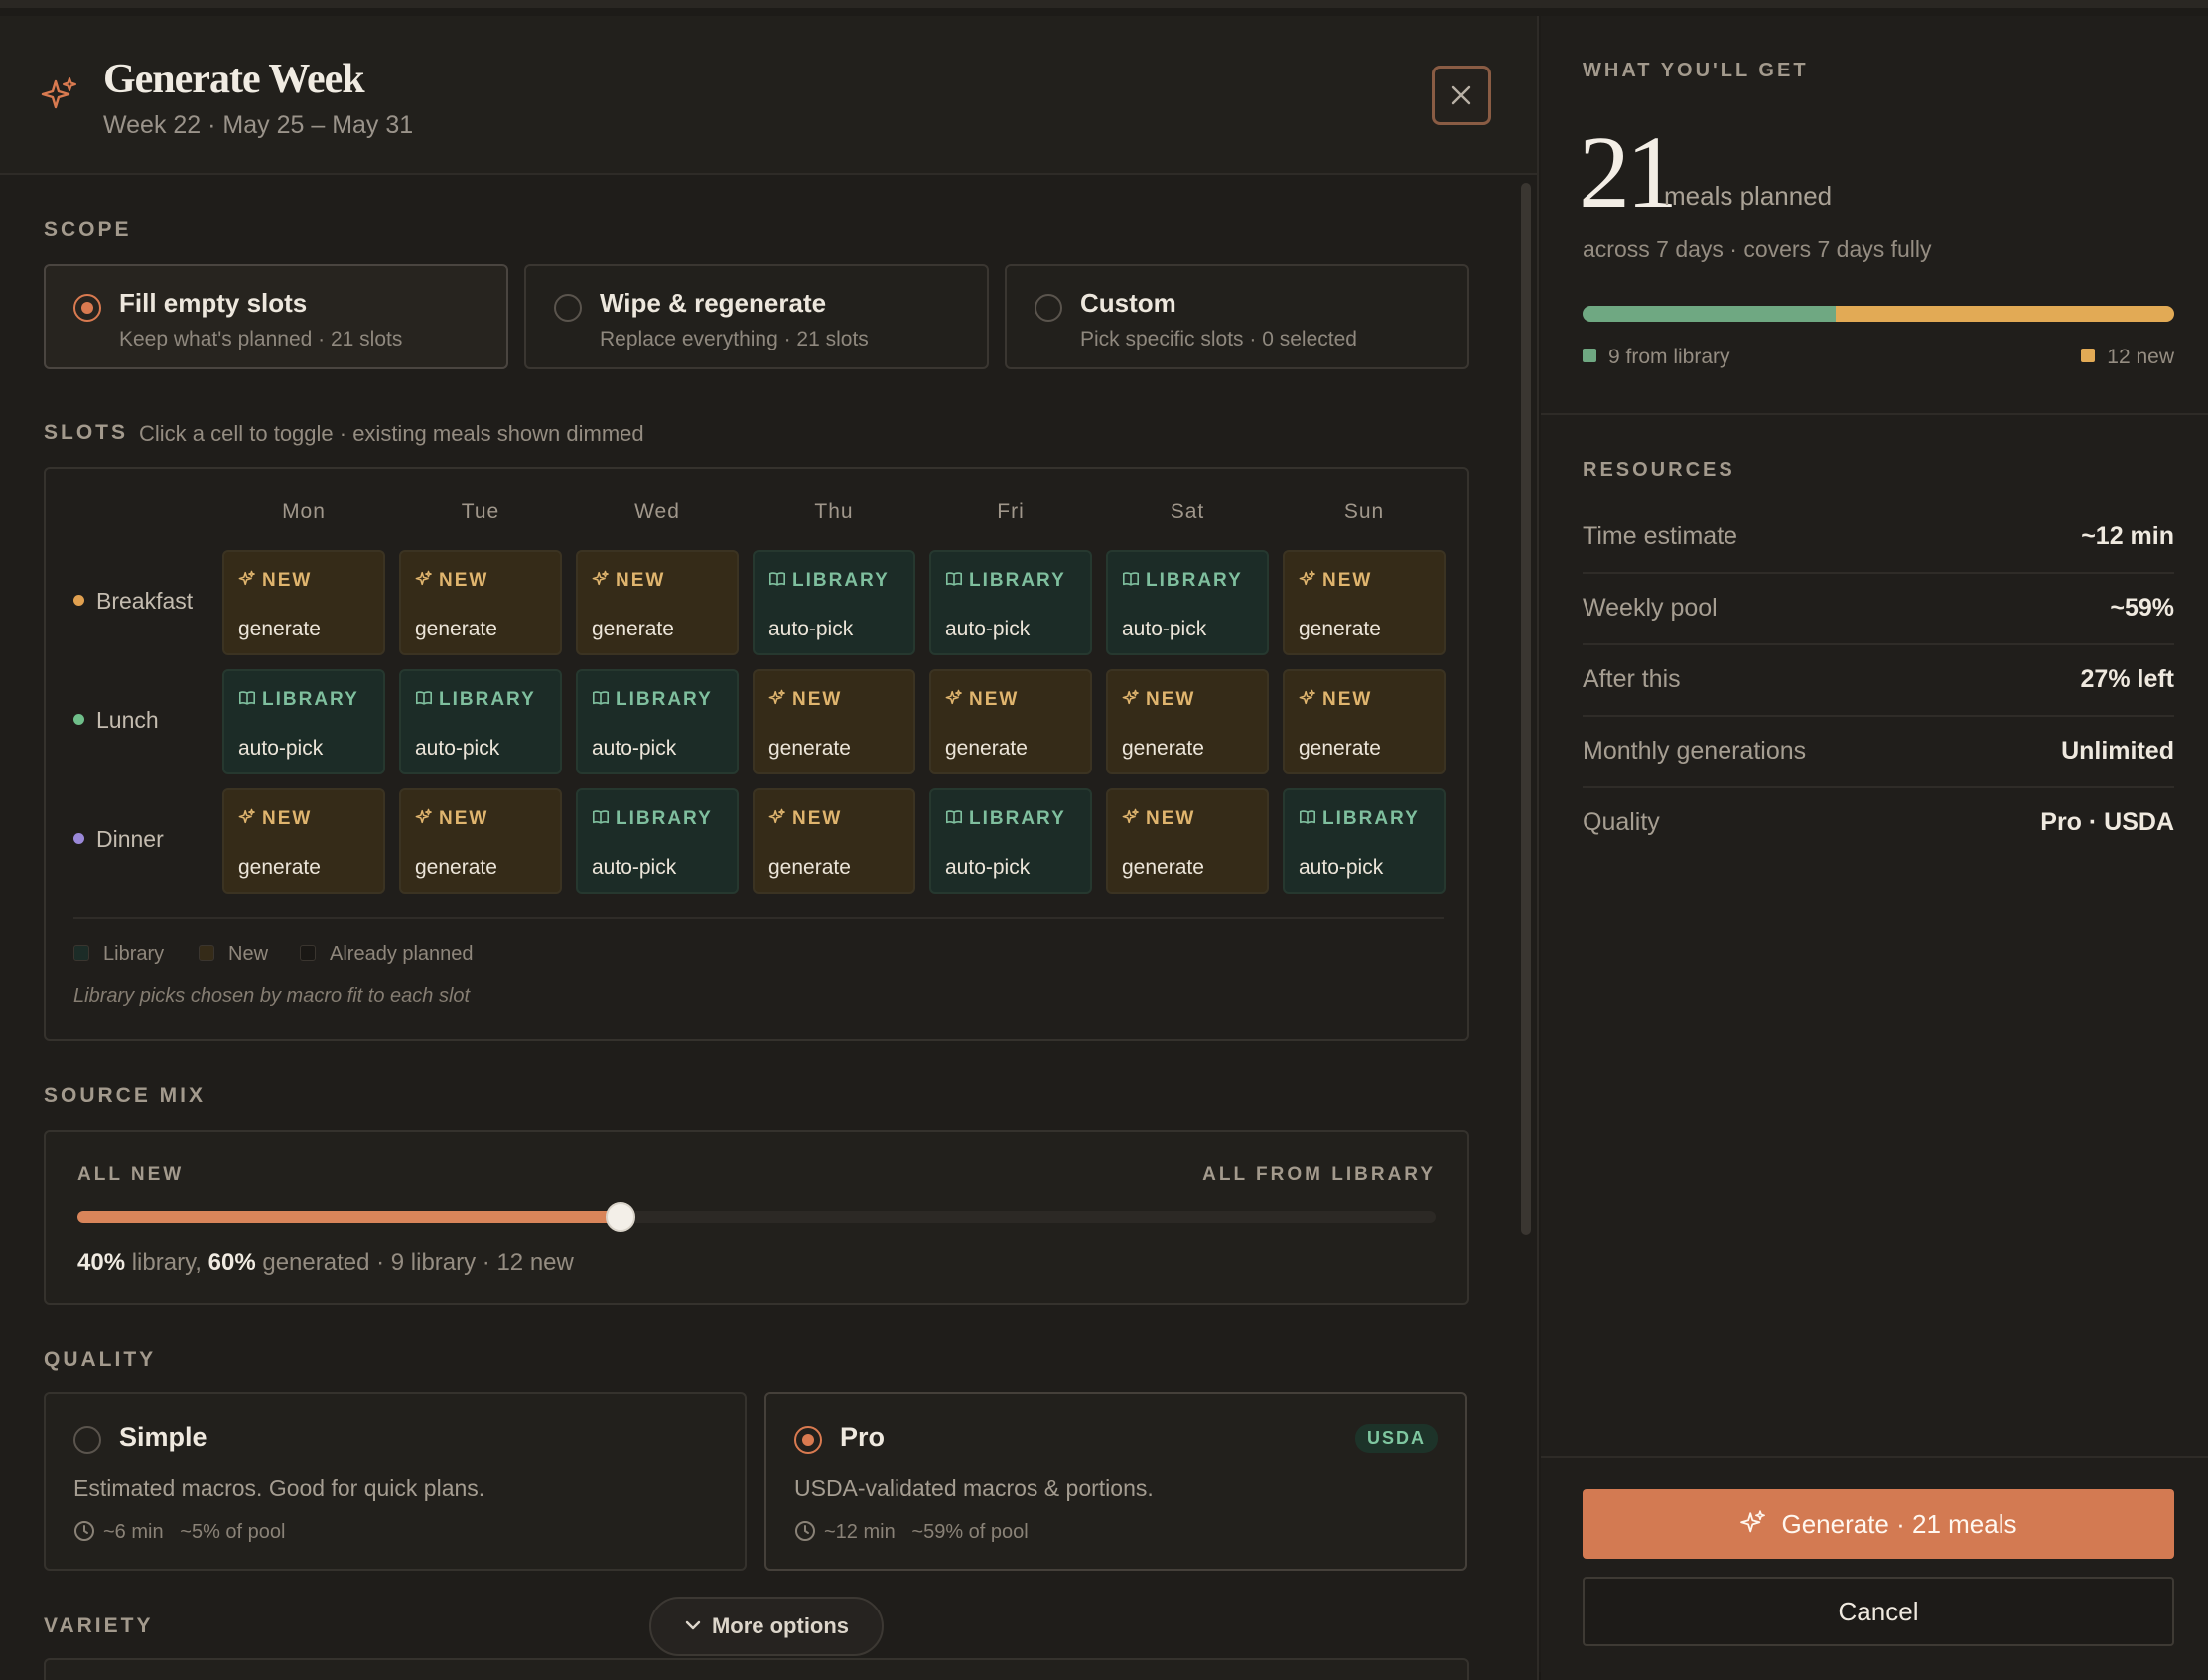 Image resolution: width=2208 pixels, height=1680 pixels. I want to click on scope-option-title: Fill empty slots, so click(214, 303).